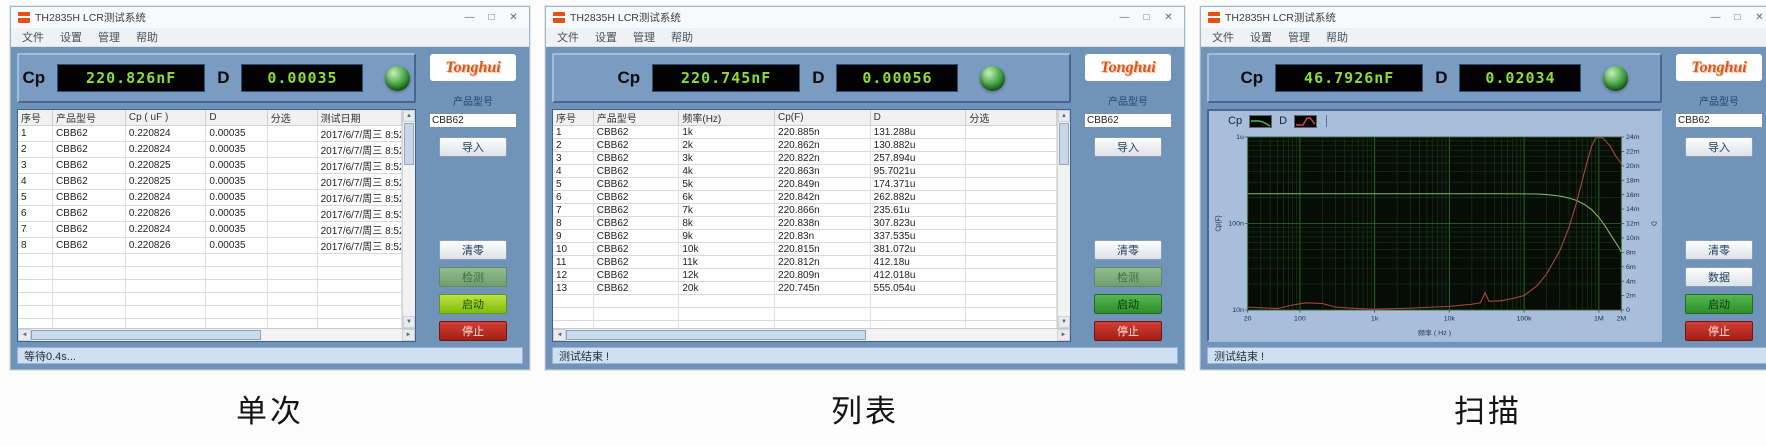  I want to click on table-row: 2 CBB62 2k 220.862n 130.882u, so click(805, 145).